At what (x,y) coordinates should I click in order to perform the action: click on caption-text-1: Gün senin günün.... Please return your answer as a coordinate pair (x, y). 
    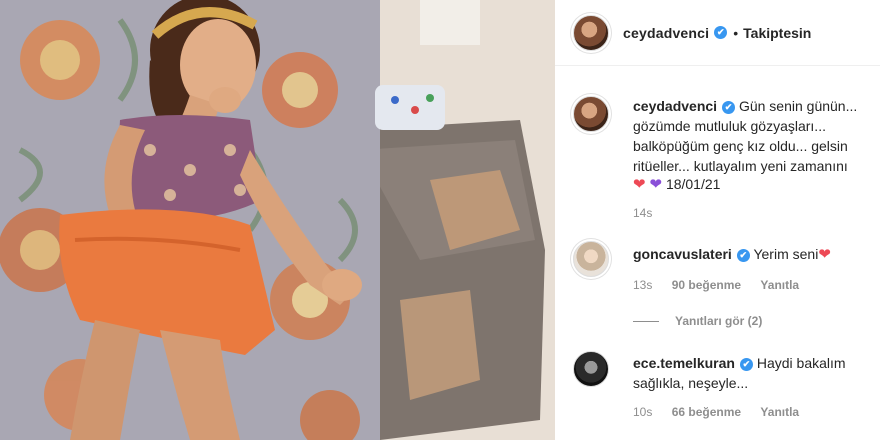
    Looking at the image, I should click on (798, 106).